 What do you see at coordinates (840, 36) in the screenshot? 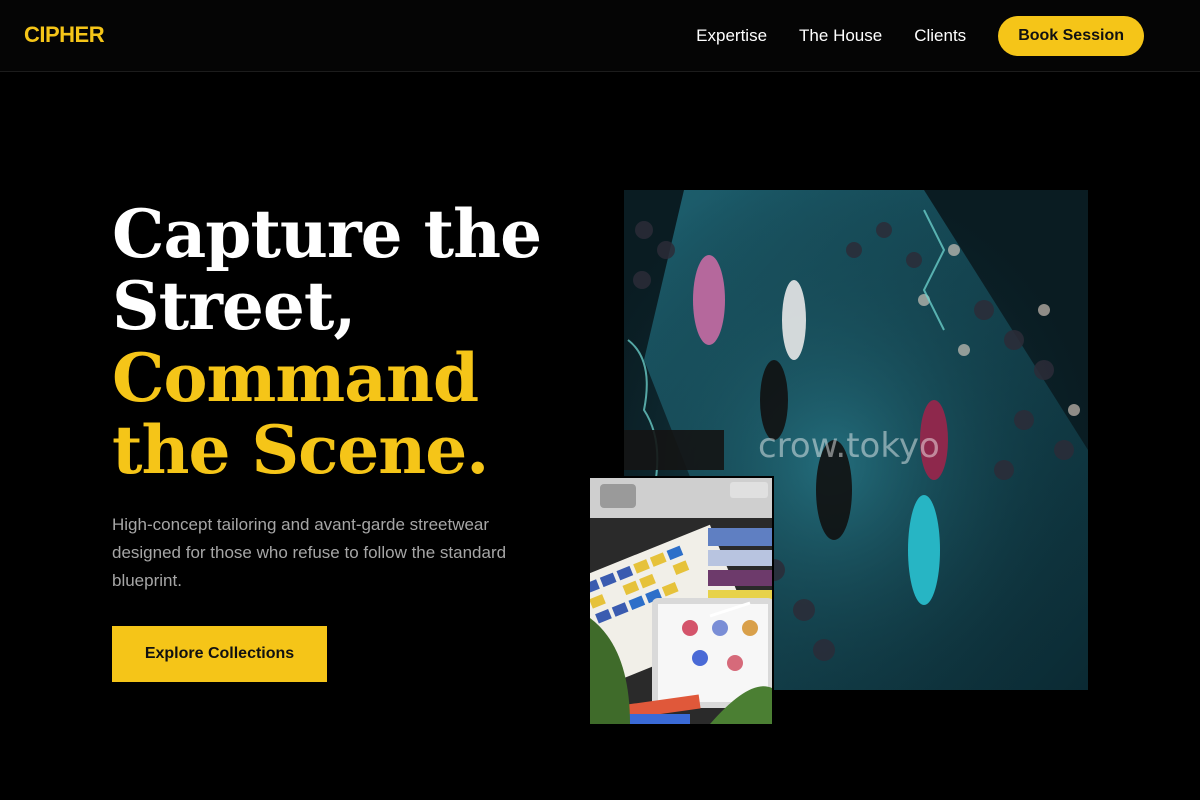
I see `nav-link-the-house: The House` at bounding box center [840, 36].